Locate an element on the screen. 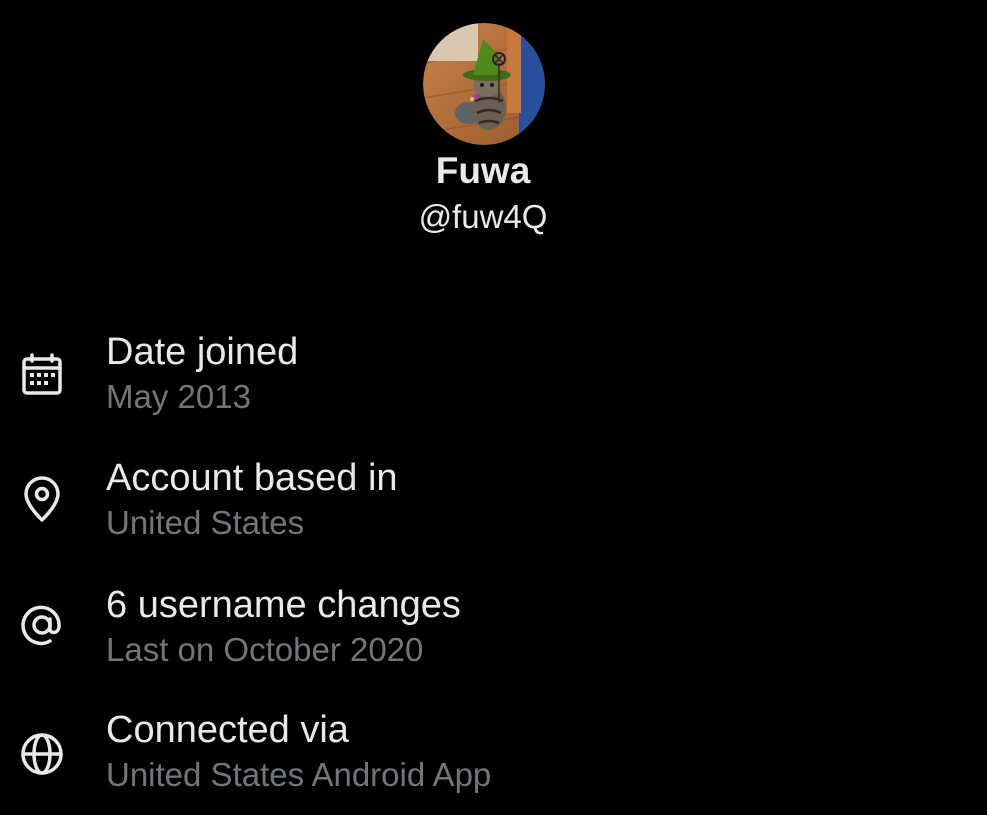  display-name: Fuwa is located at coordinates (483, 170).